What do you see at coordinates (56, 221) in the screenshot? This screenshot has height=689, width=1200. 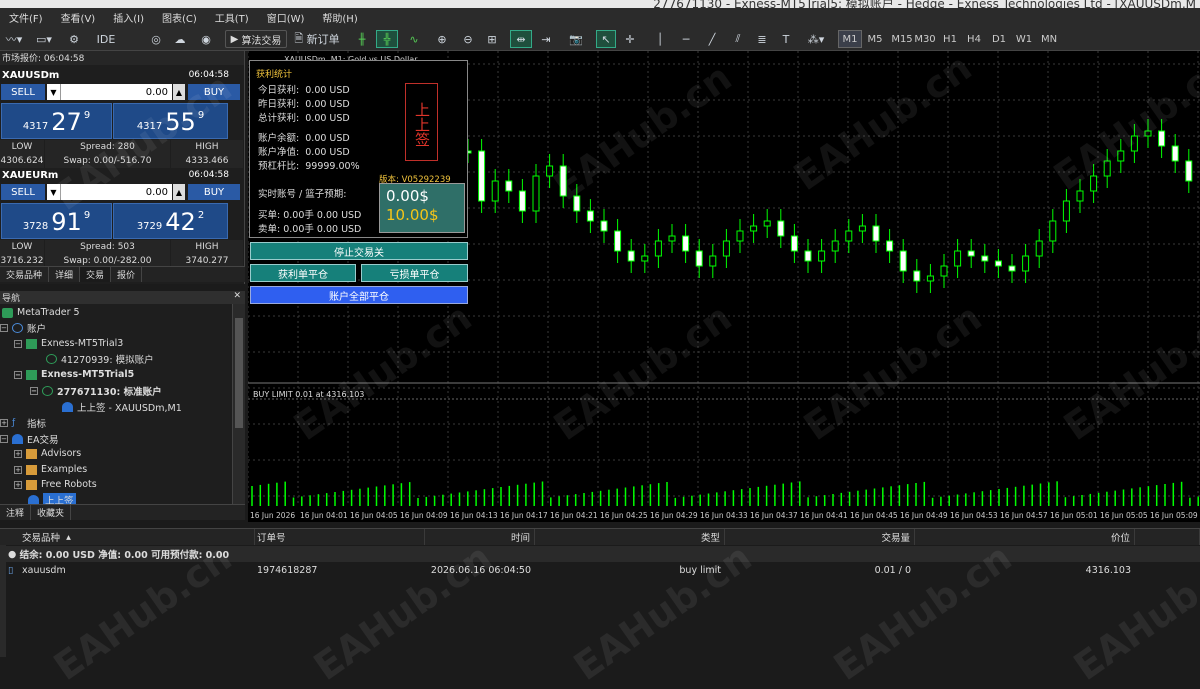 I see `bid-price: 3728 91 9` at bounding box center [56, 221].